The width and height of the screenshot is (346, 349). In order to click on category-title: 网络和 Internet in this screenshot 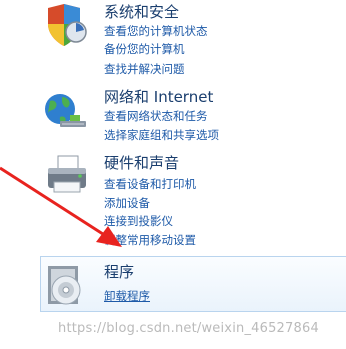, I will do `click(158, 97)`.